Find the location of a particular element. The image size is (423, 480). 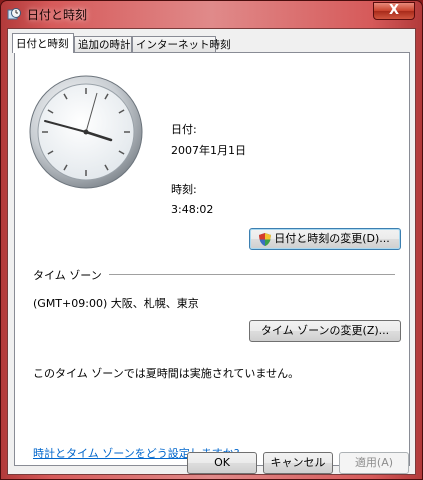

time-label: 時刻: is located at coordinates (184, 189).